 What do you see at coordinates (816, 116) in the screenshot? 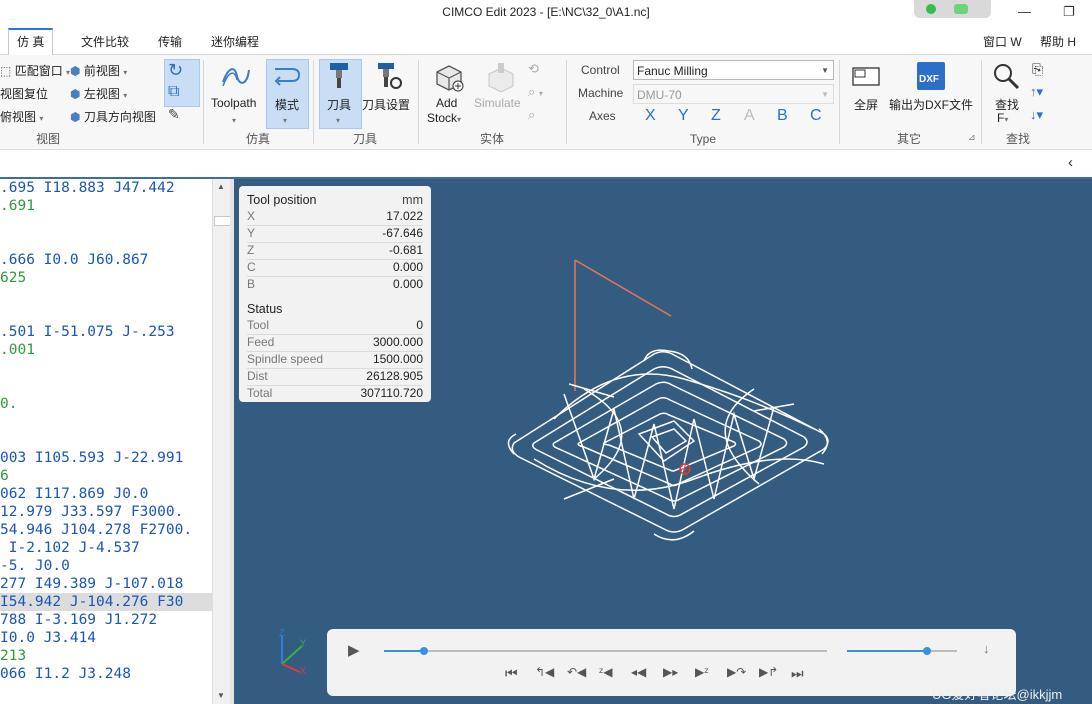
I see `axis-c-button: C` at bounding box center [816, 116].